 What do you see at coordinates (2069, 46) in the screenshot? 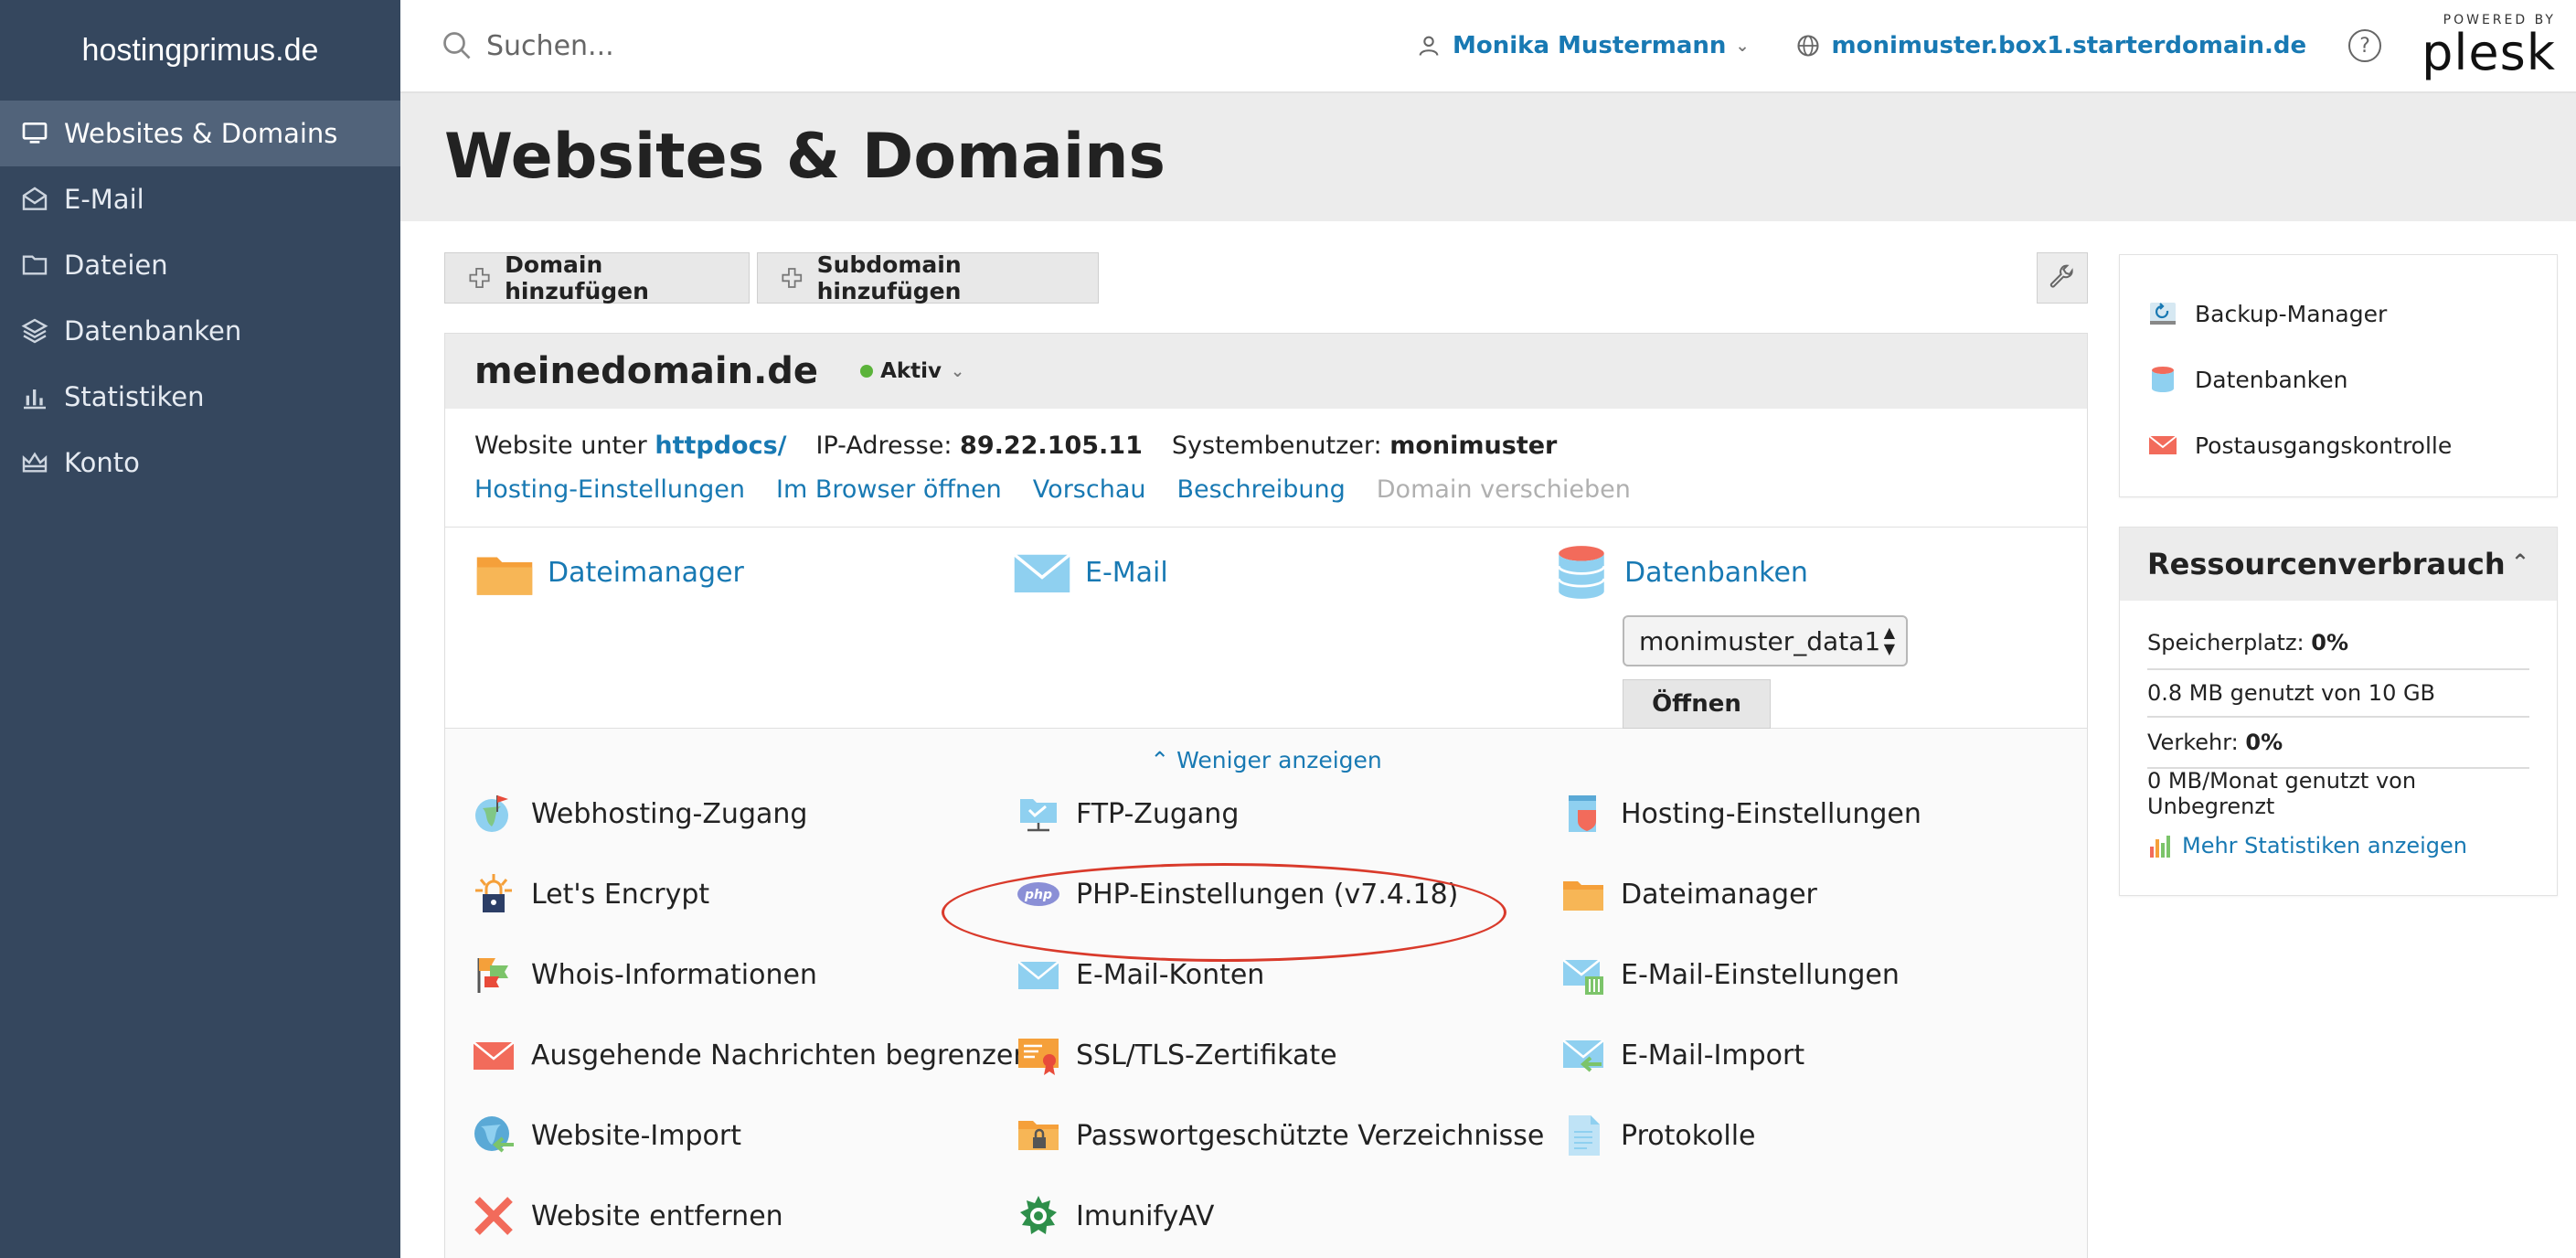
I see `subscription-domain: monimuster.box1.starterdomain.de` at bounding box center [2069, 46].